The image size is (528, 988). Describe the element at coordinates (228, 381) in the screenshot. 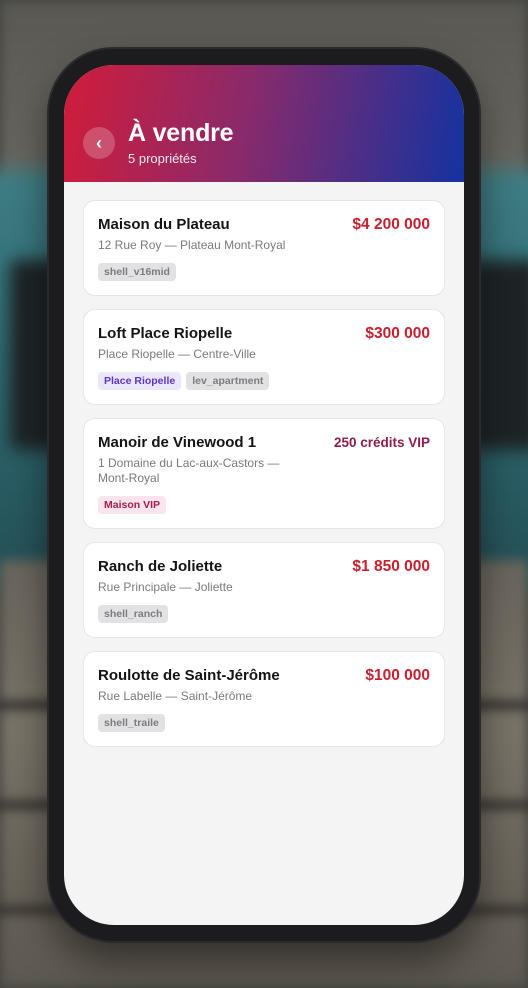

I see `property-tag: lev_apartment` at that location.